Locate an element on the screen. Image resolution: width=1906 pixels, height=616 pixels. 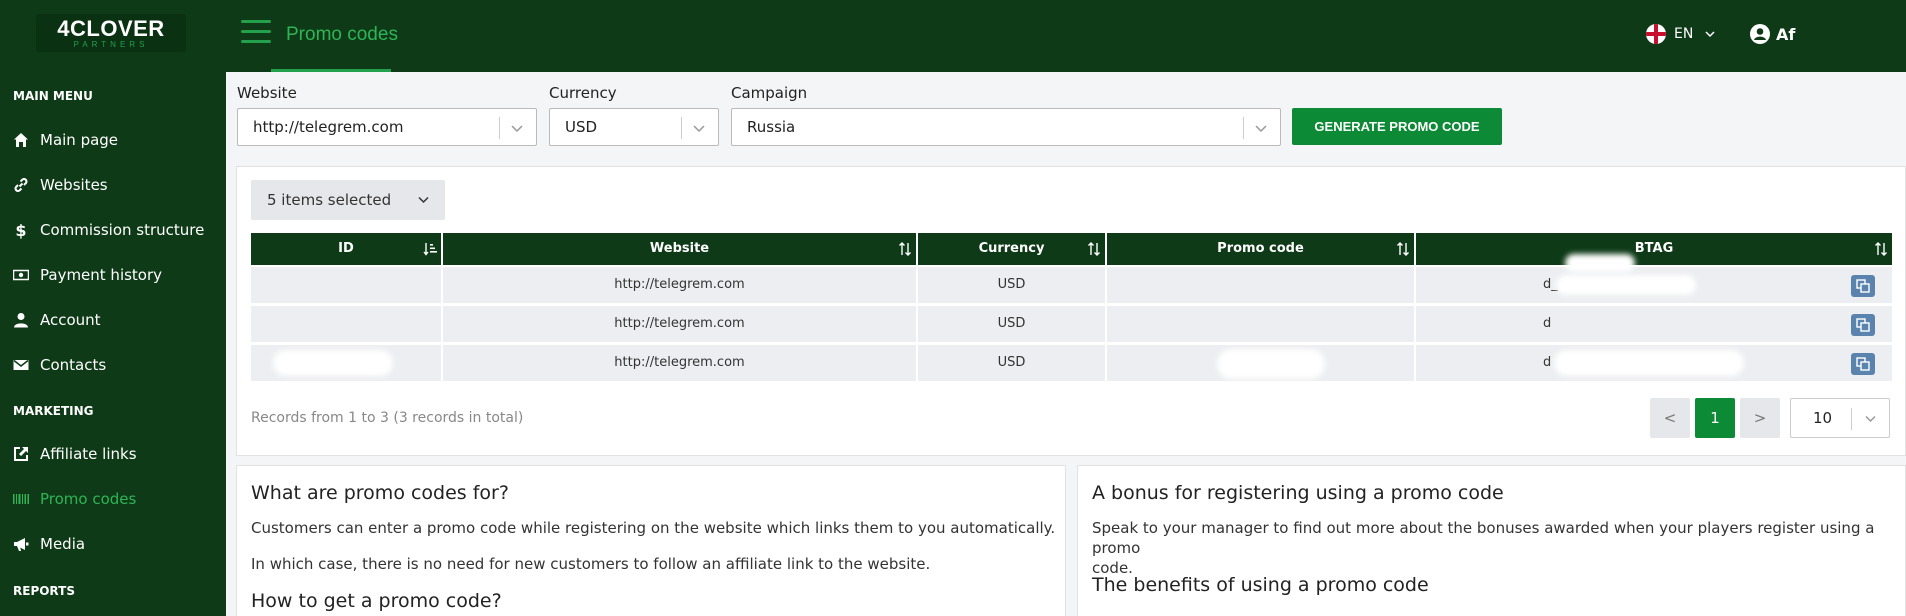
column-header-website: Website is located at coordinates (679, 249).